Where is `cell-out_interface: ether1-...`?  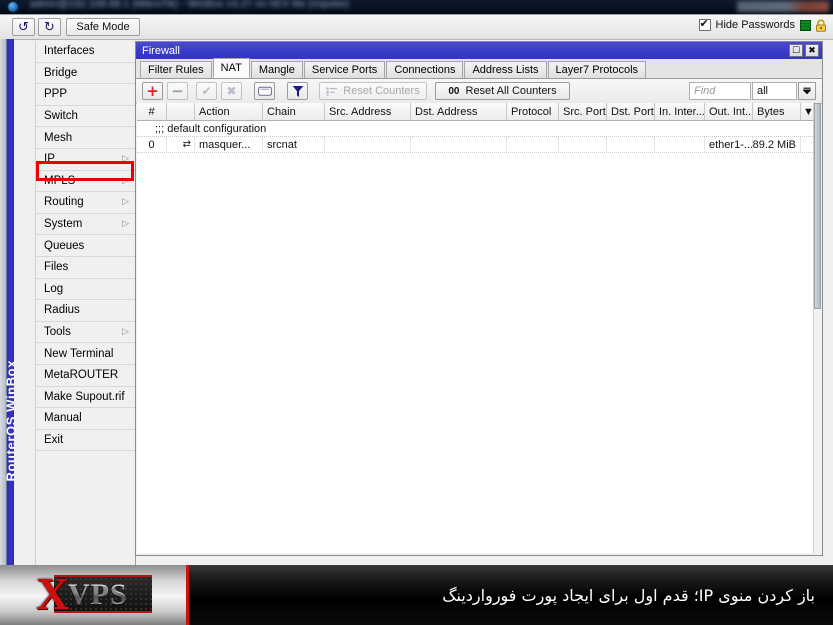 cell-out_interface: ether1-... is located at coordinates (729, 144).